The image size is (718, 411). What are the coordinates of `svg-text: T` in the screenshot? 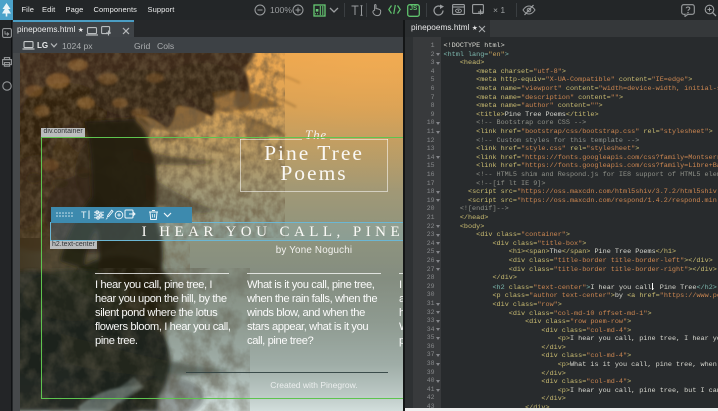 It's located at (84, 215).